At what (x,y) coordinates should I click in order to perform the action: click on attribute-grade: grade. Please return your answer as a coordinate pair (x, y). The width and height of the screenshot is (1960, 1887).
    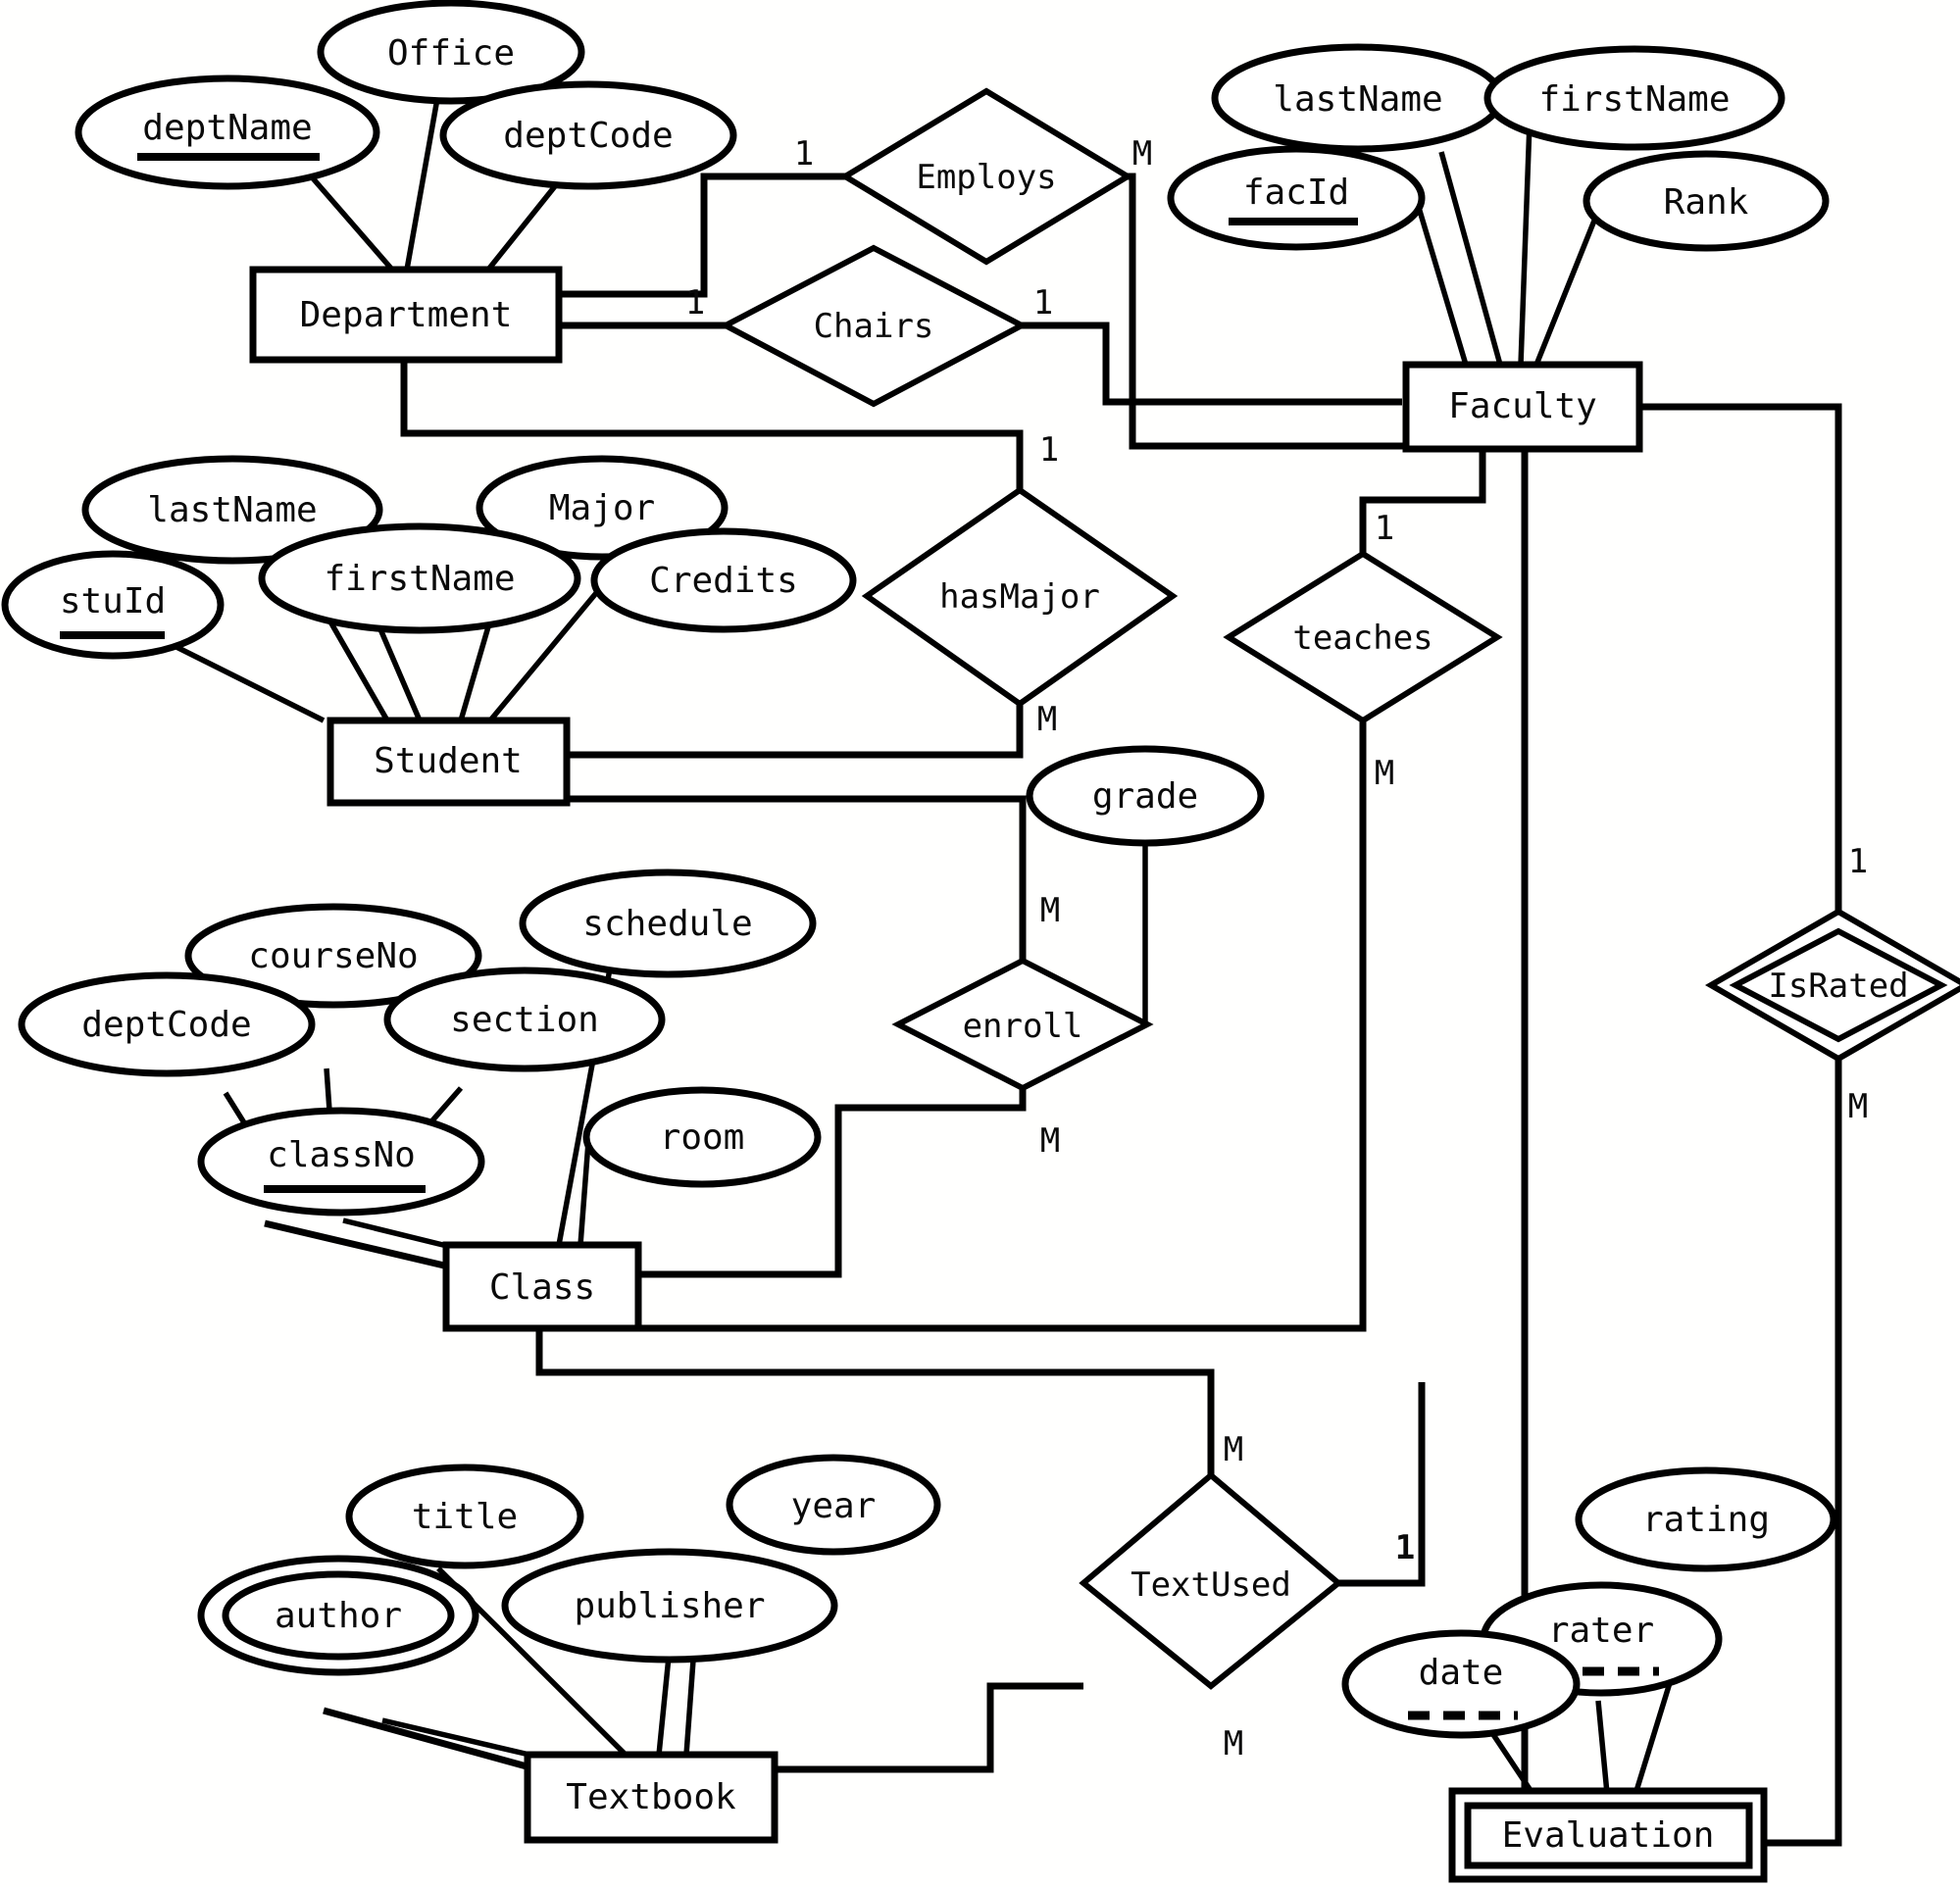
    Looking at the image, I should click on (1145, 796).